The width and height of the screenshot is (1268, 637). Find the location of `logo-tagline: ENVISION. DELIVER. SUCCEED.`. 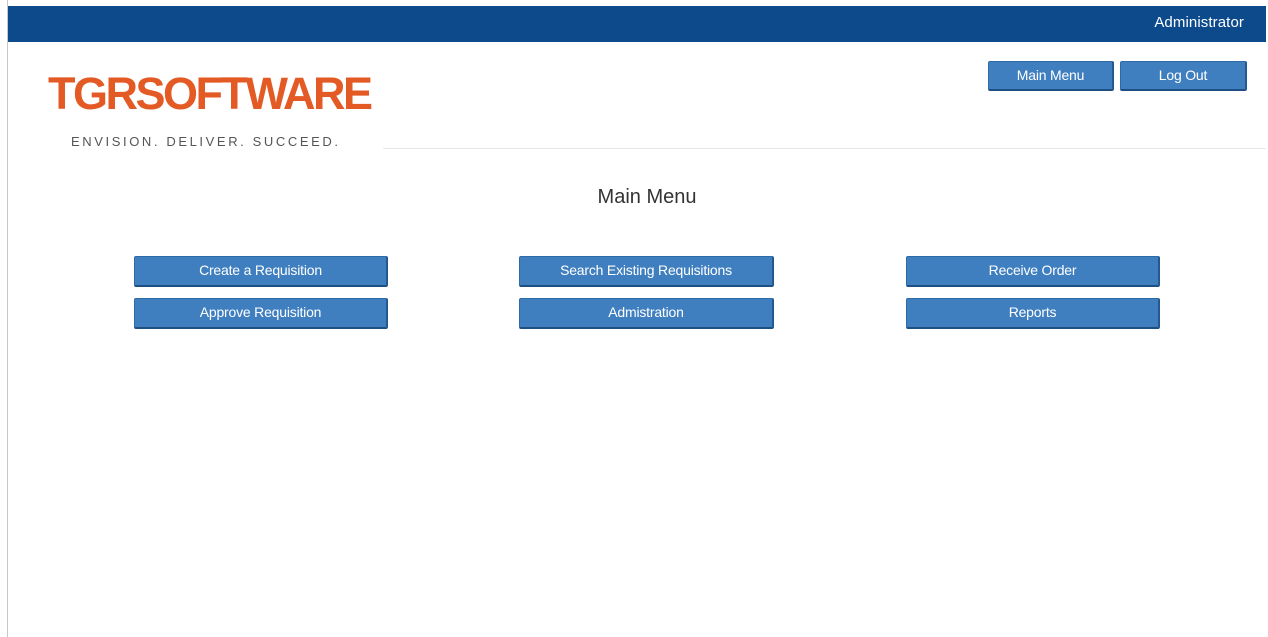

logo-tagline: ENVISION. DELIVER. SUCCEED. is located at coordinates (206, 141).